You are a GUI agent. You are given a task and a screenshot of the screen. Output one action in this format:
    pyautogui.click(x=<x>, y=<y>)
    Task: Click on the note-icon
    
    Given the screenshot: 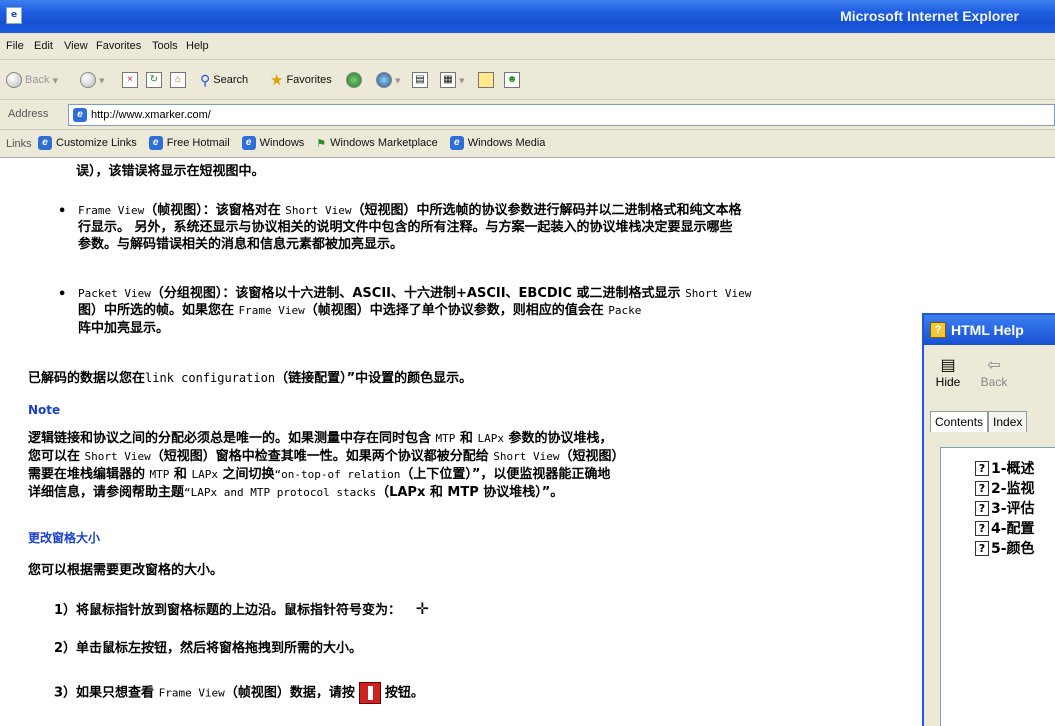 What is the action you would take?
    pyautogui.click(x=486, y=80)
    